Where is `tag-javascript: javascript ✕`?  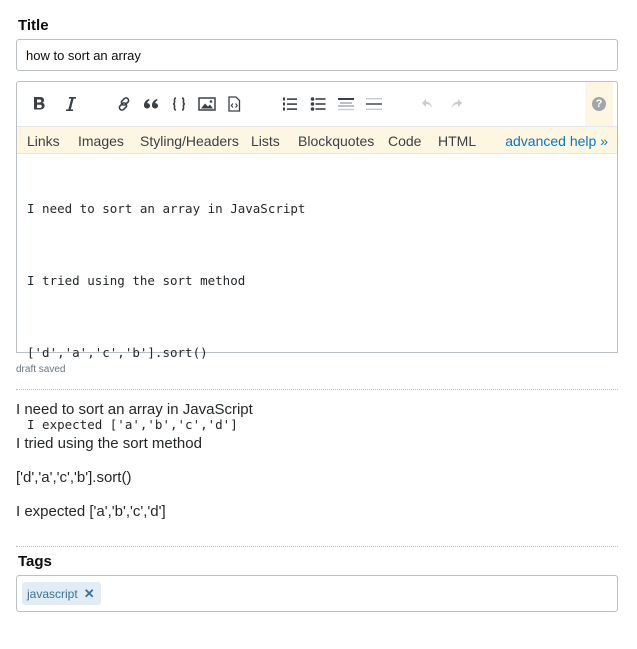
tag-javascript: javascript ✕ is located at coordinates (61, 593).